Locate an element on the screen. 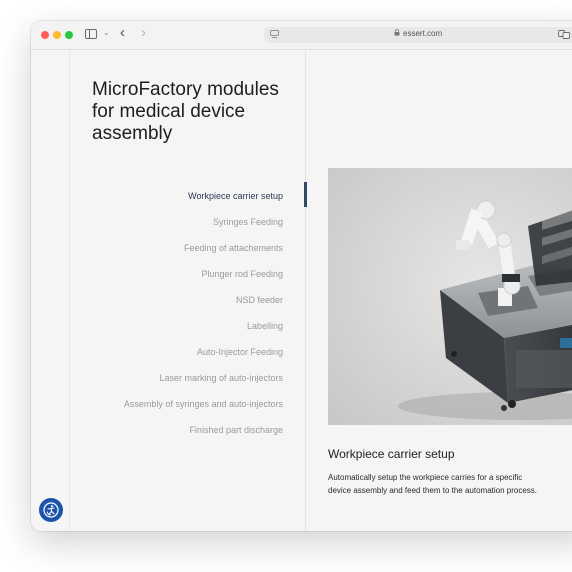 This screenshot has width=572, height=572. module-item: Plunger rod Feeding is located at coordinates (177, 280).